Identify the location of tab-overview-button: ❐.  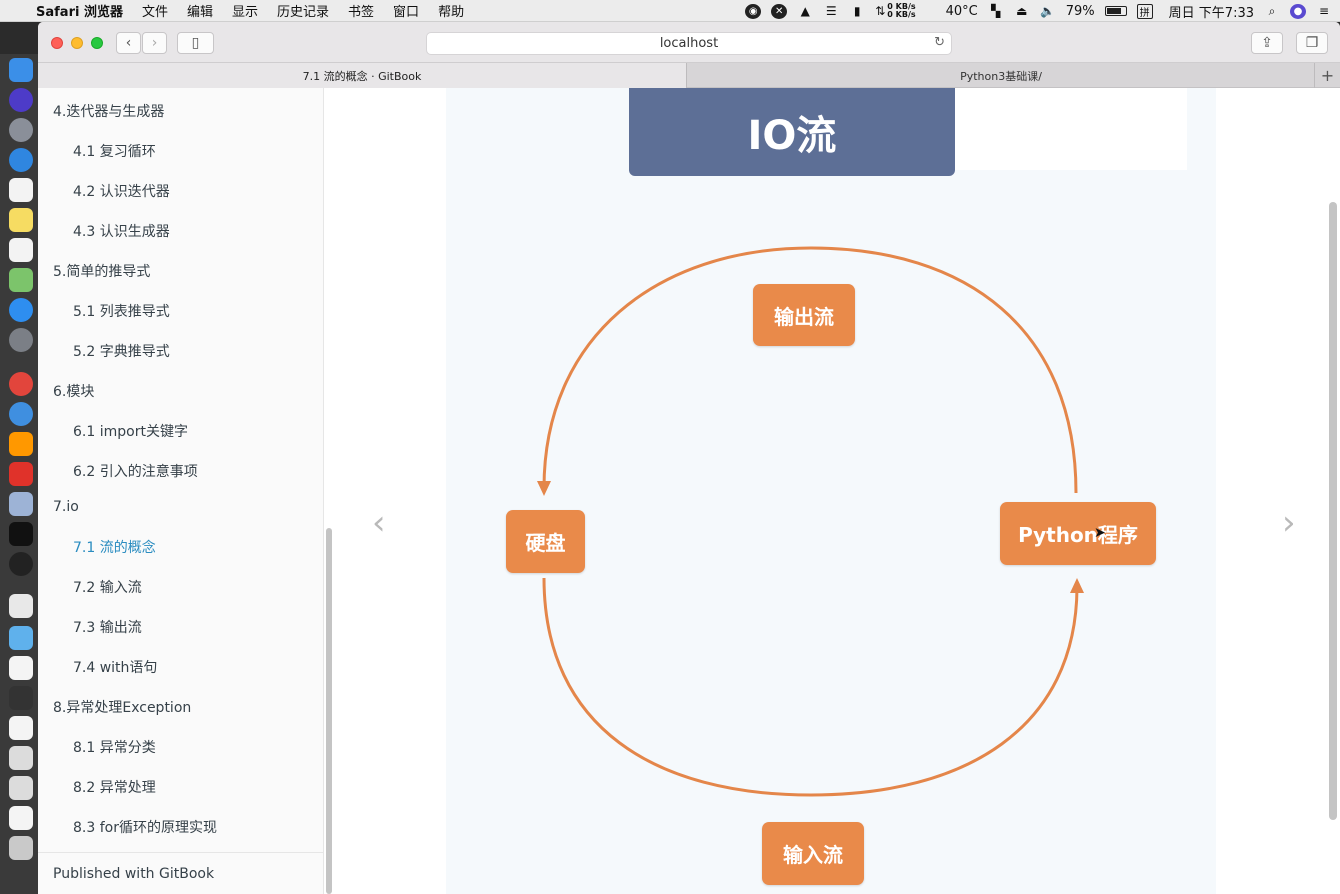
(1312, 43).